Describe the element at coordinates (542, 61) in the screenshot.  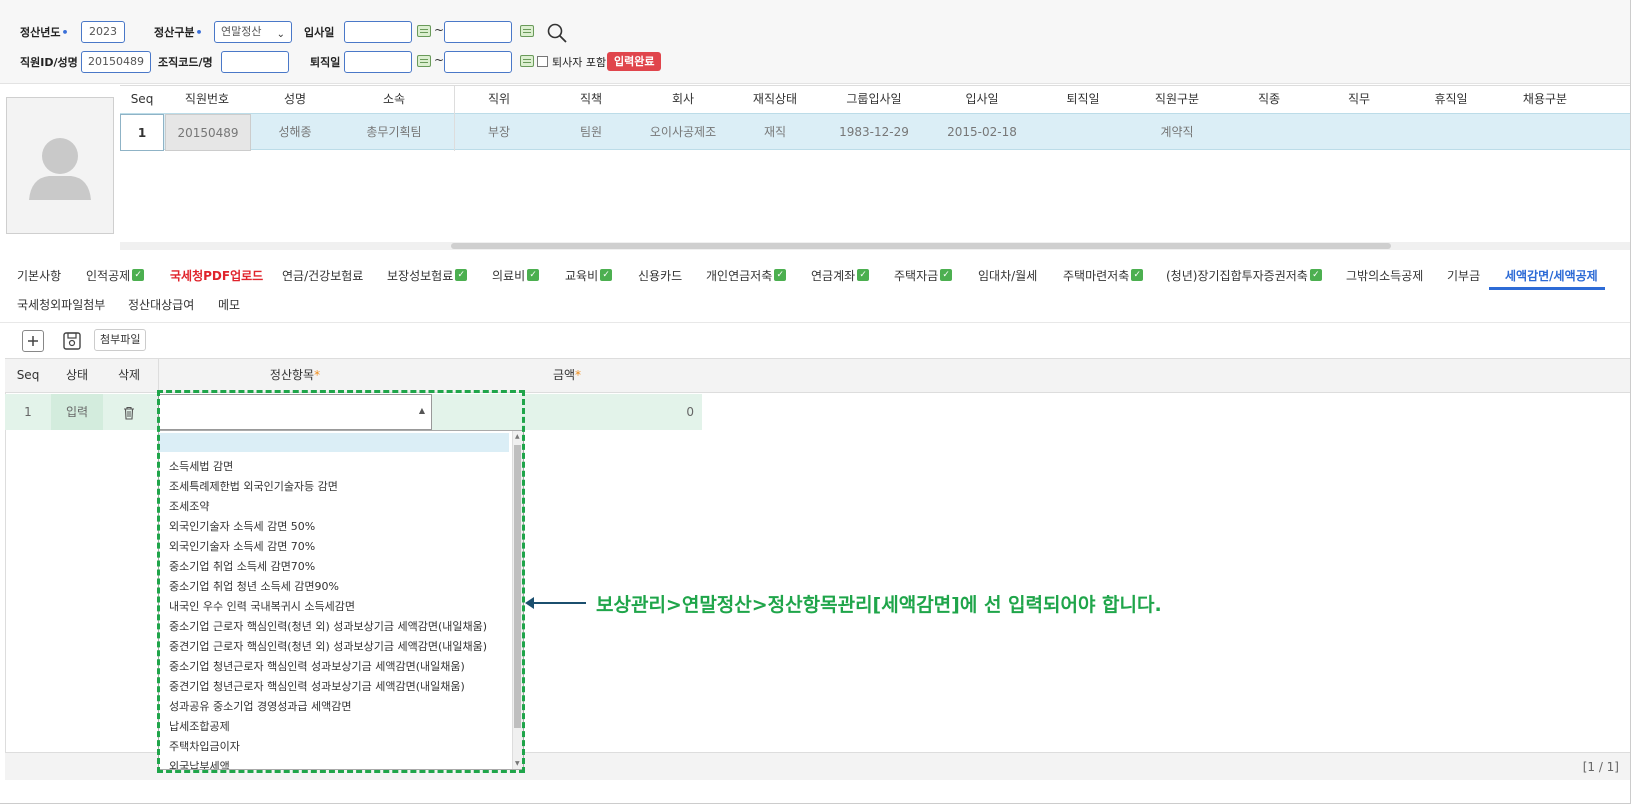
I see `include-retired-checkbox` at that location.